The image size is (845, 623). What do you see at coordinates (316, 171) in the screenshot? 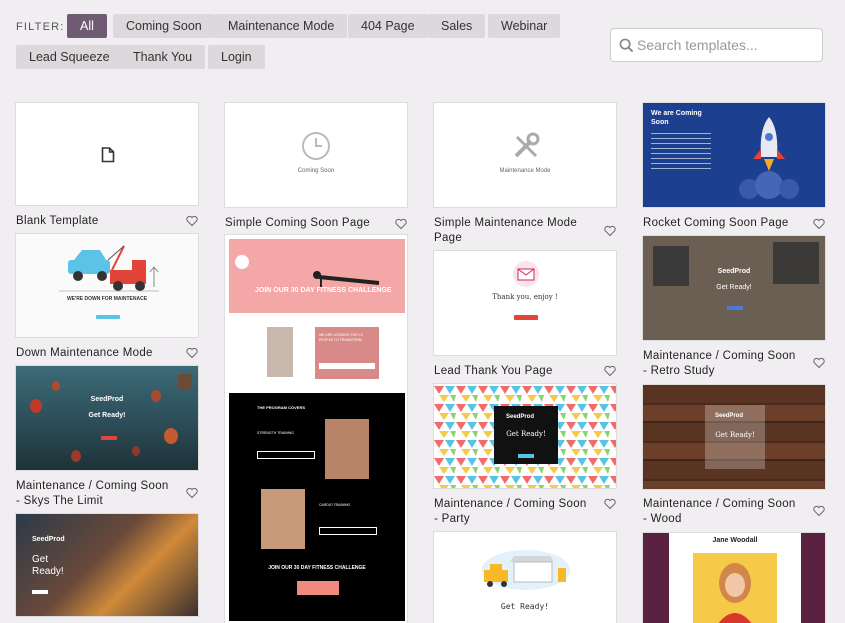
I see `thumb-text: Coming Soon` at bounding box center [316, 171].